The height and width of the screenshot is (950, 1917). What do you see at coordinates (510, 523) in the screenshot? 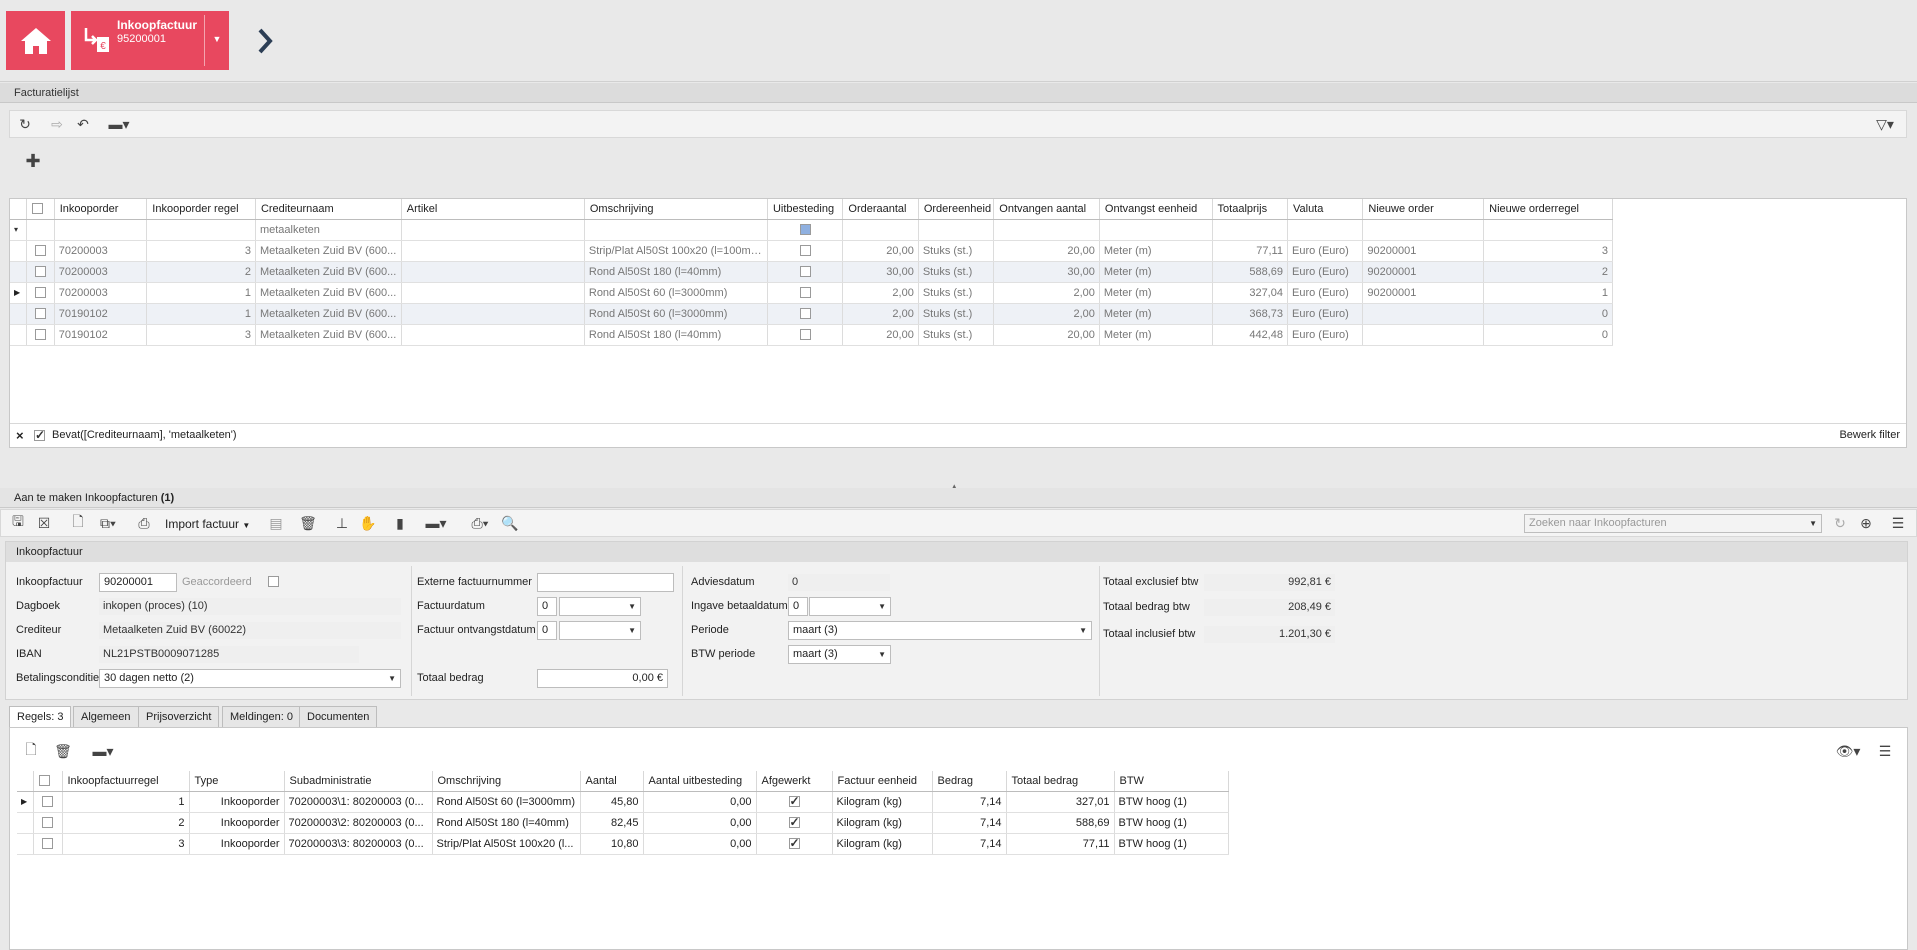
I see `preview-icon: 🔍` at bounding box center [510, 523].